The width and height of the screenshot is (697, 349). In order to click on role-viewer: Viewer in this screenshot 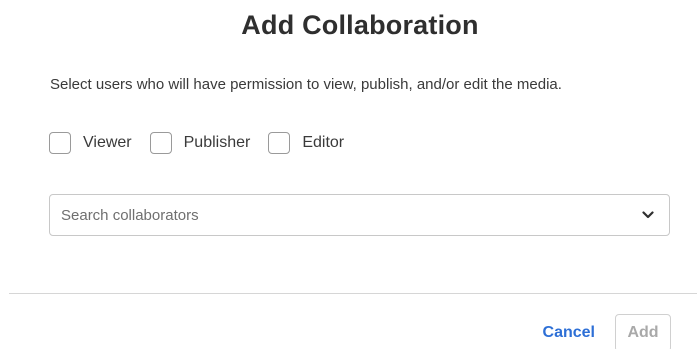, I will do `click(90, 143)`.